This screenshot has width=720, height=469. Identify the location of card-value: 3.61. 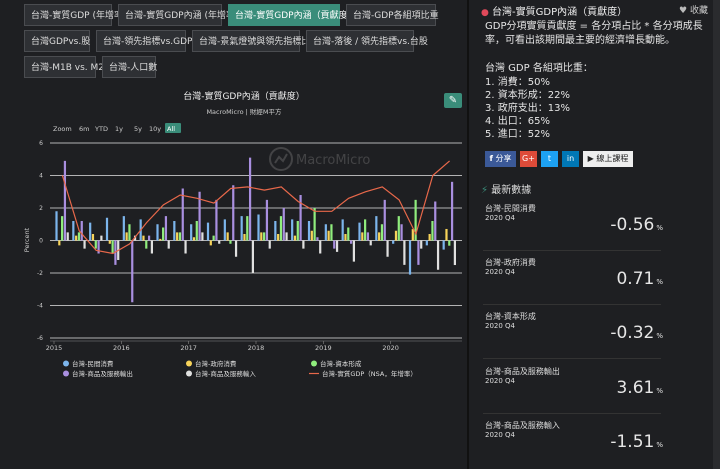
(635, 388).